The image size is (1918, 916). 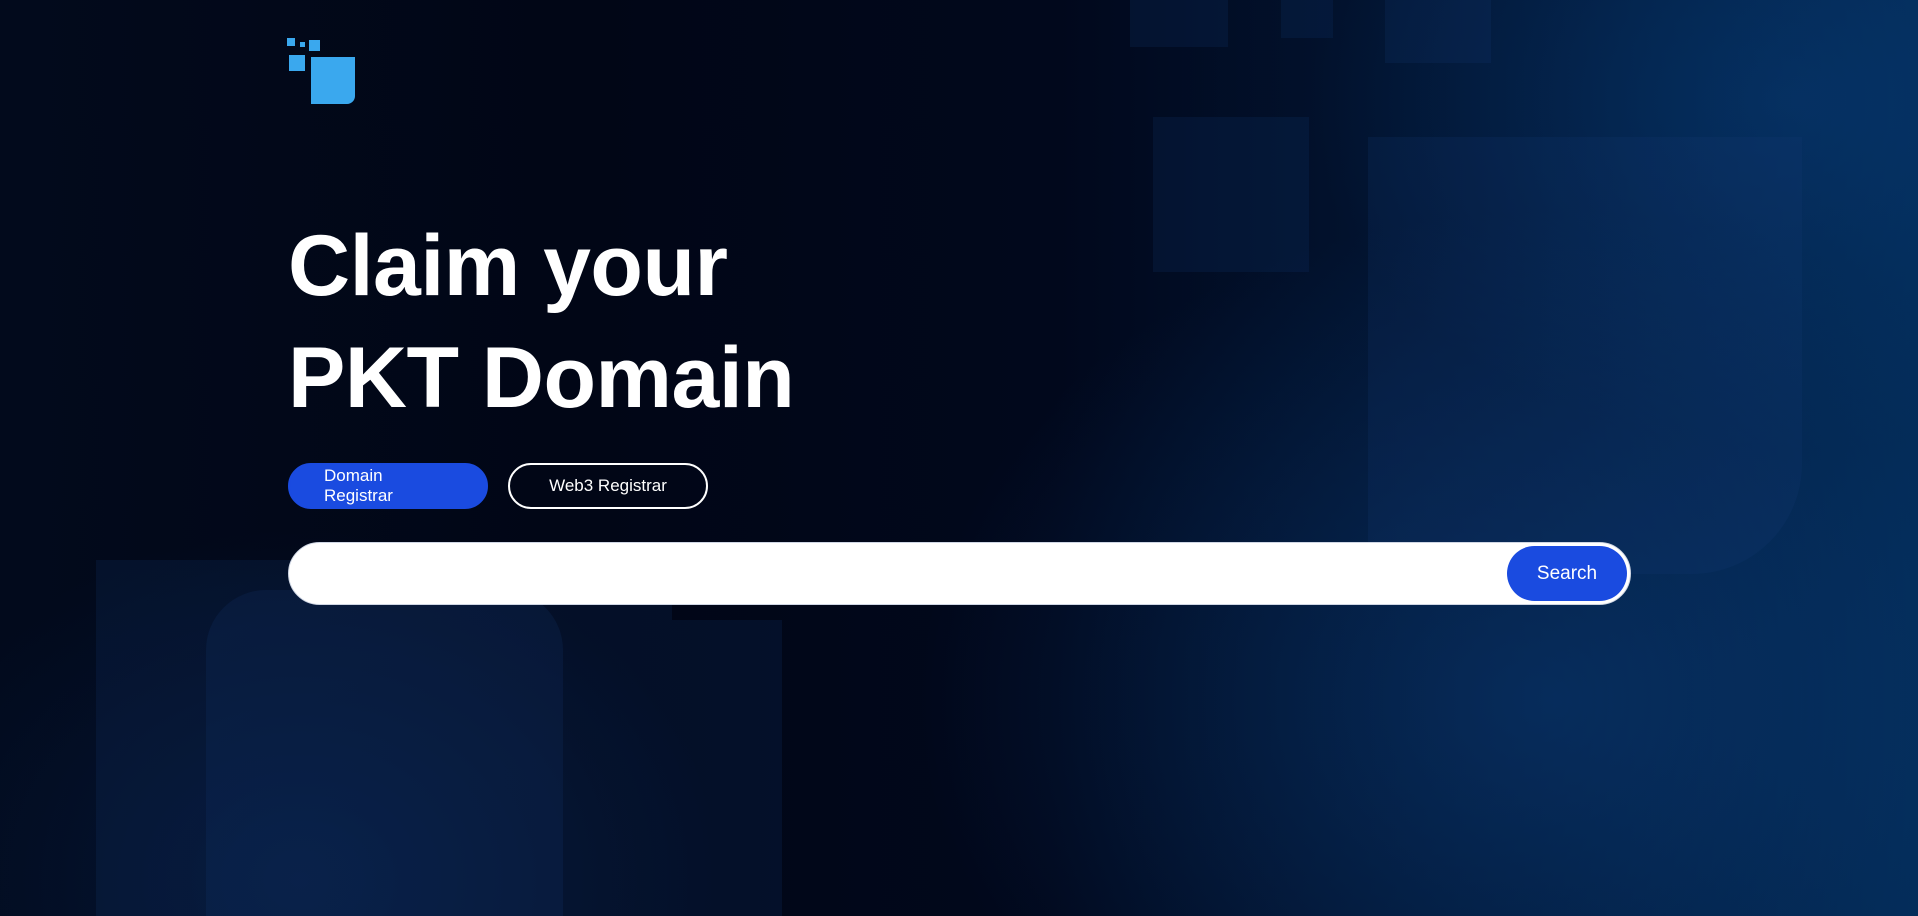 I want to click on title-line-2: PKT Domain, so click(x=541, y=378).